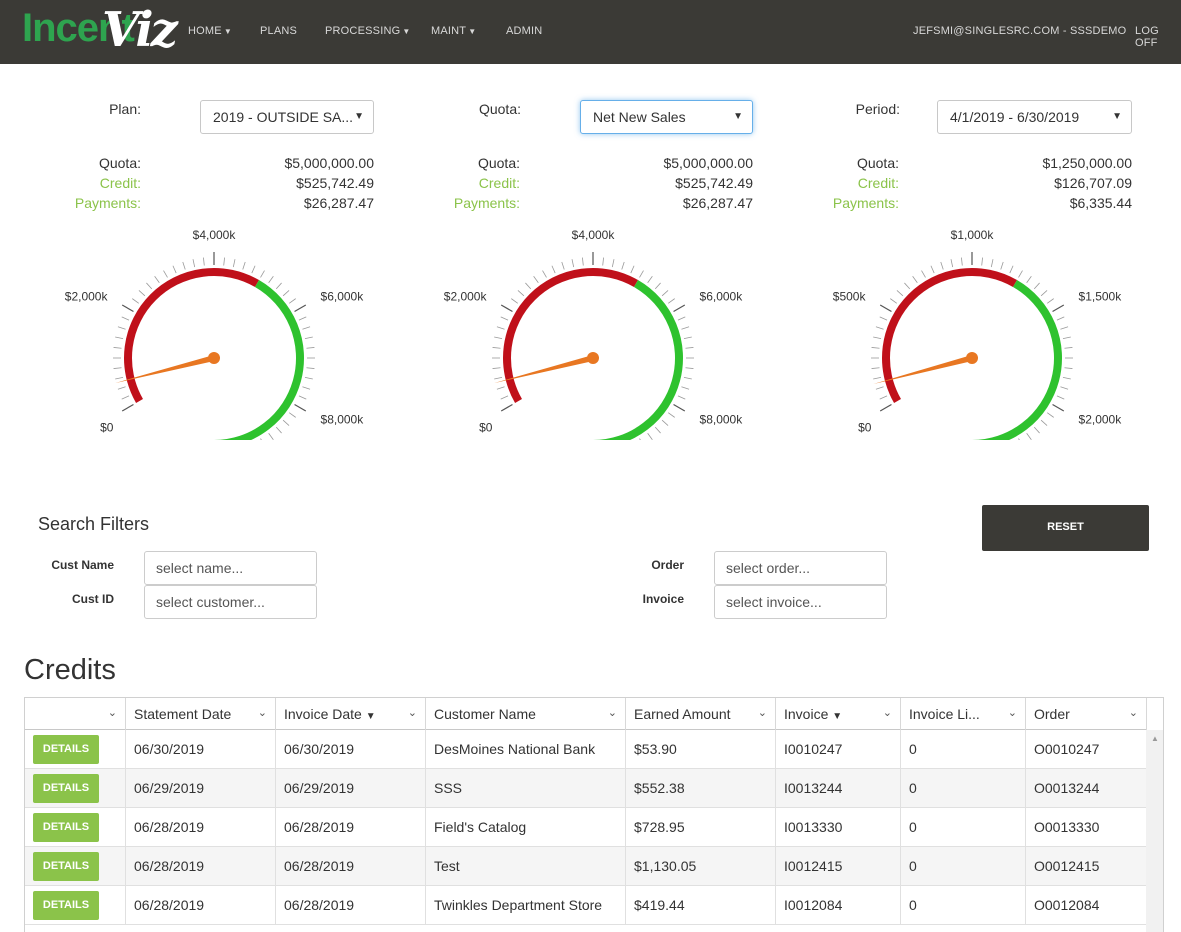 The height and width of the screenshot is (932, 1181). I want to click on logo-text-viz: Viz, so click(140, 30).